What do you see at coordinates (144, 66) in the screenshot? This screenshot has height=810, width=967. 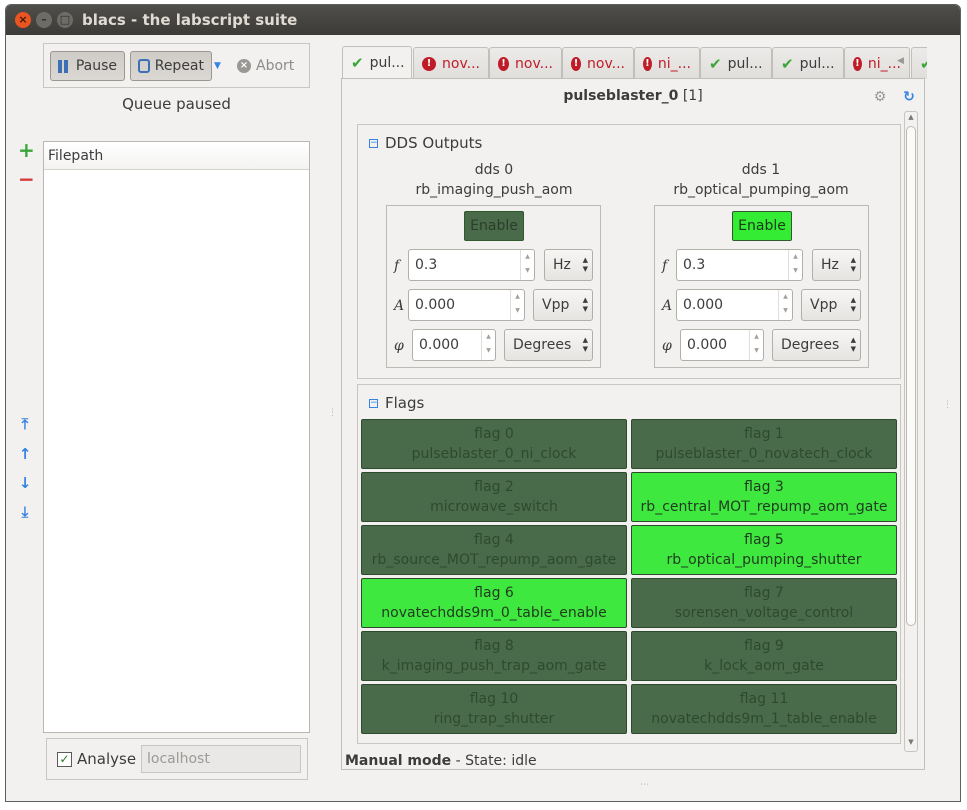 I see `repeat-icon` at bounding box center [144, 66].